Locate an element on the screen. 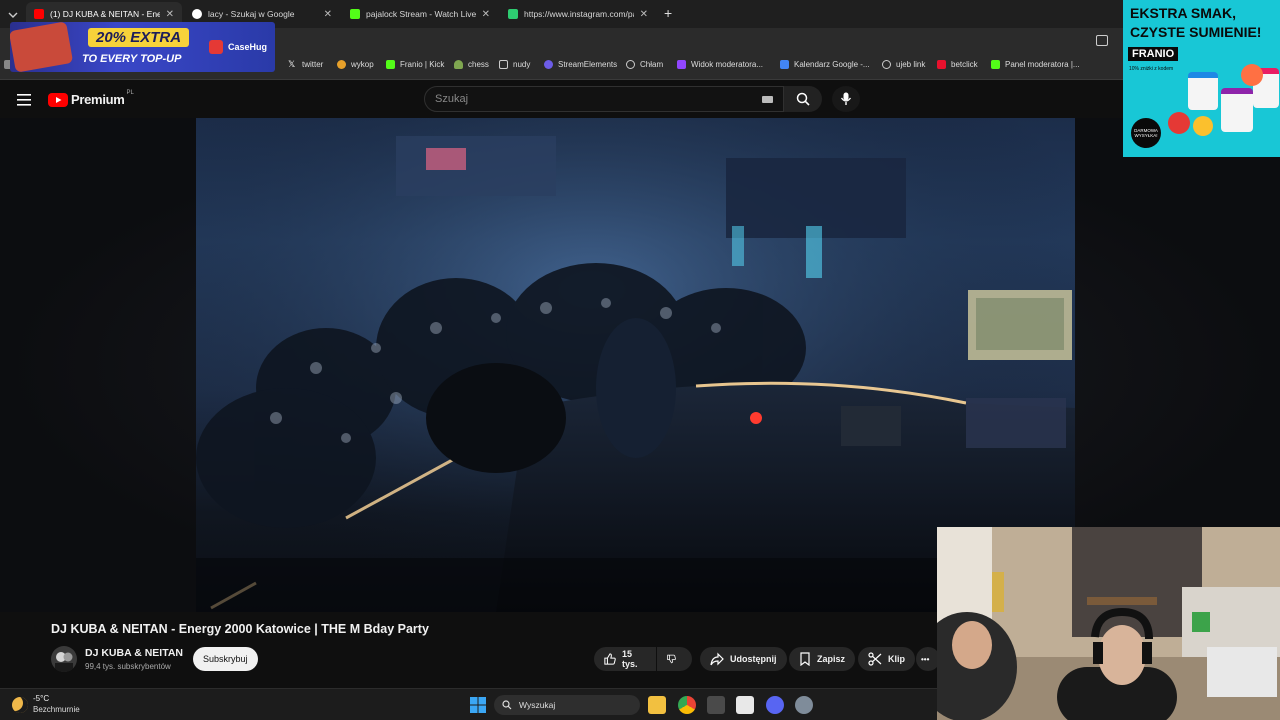 This screenshot has width=1280, height=720. menu-hamburger-icon is located at coordinates (24, 99).